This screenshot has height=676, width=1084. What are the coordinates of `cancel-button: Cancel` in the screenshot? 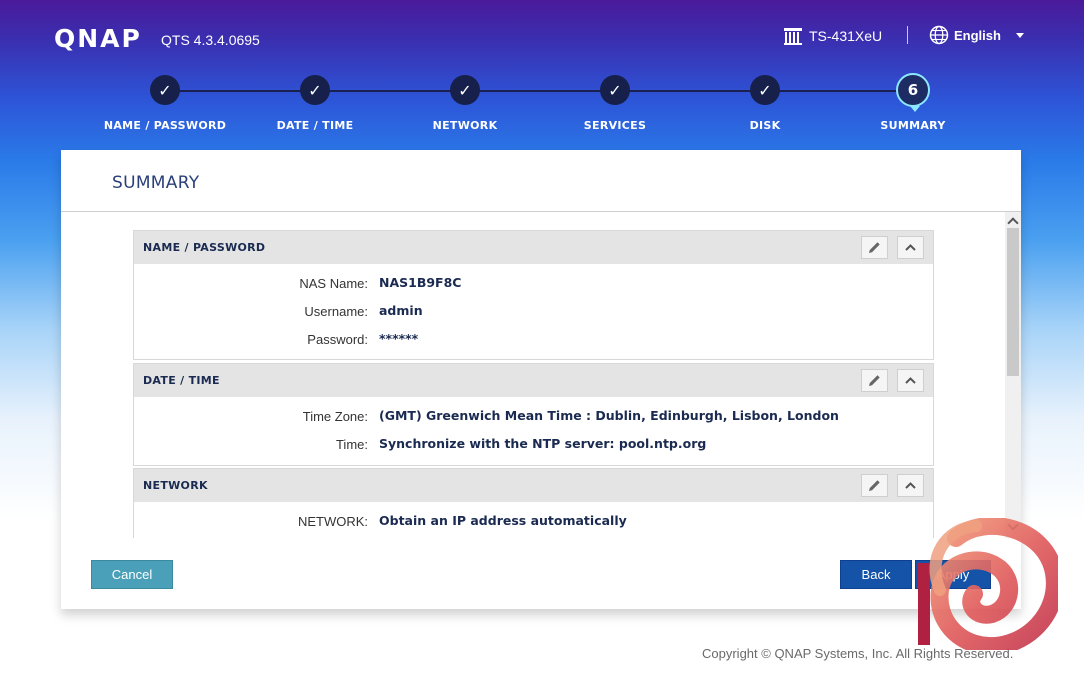 It's located at (132, 574).